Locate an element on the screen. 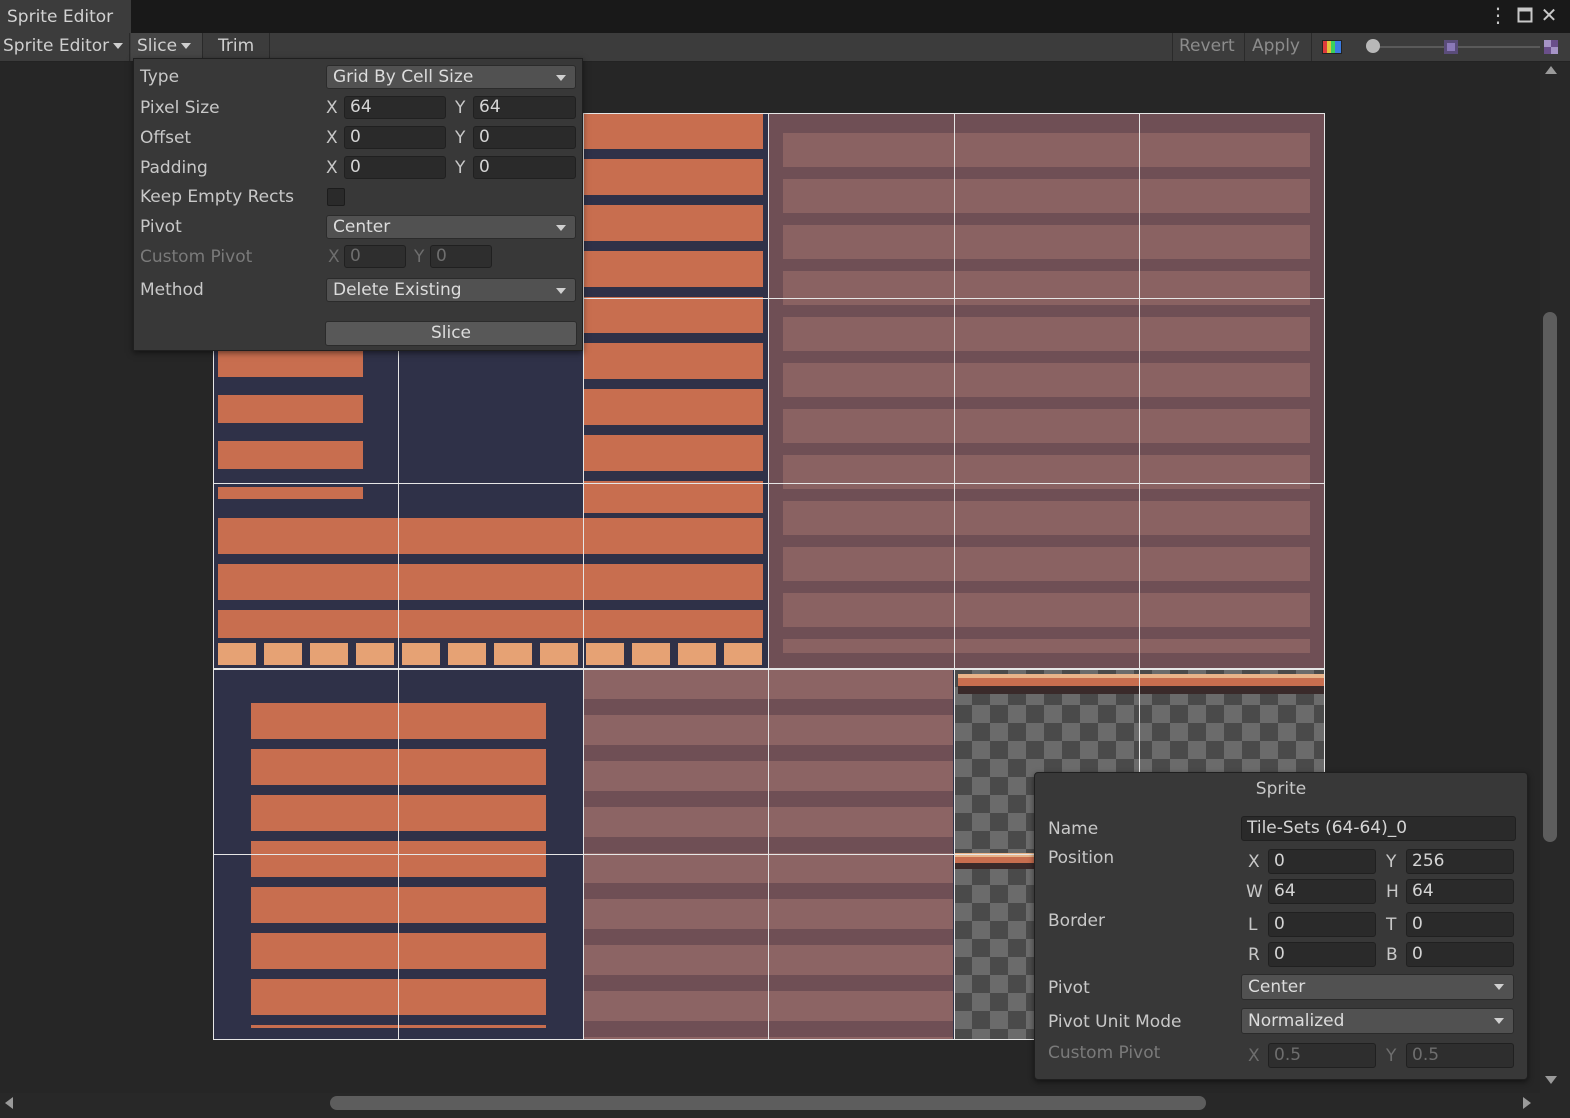 The image size is (1570, 1118). pivot-unit-mode-value: Normalized is located at coordinates (1296, 1021).